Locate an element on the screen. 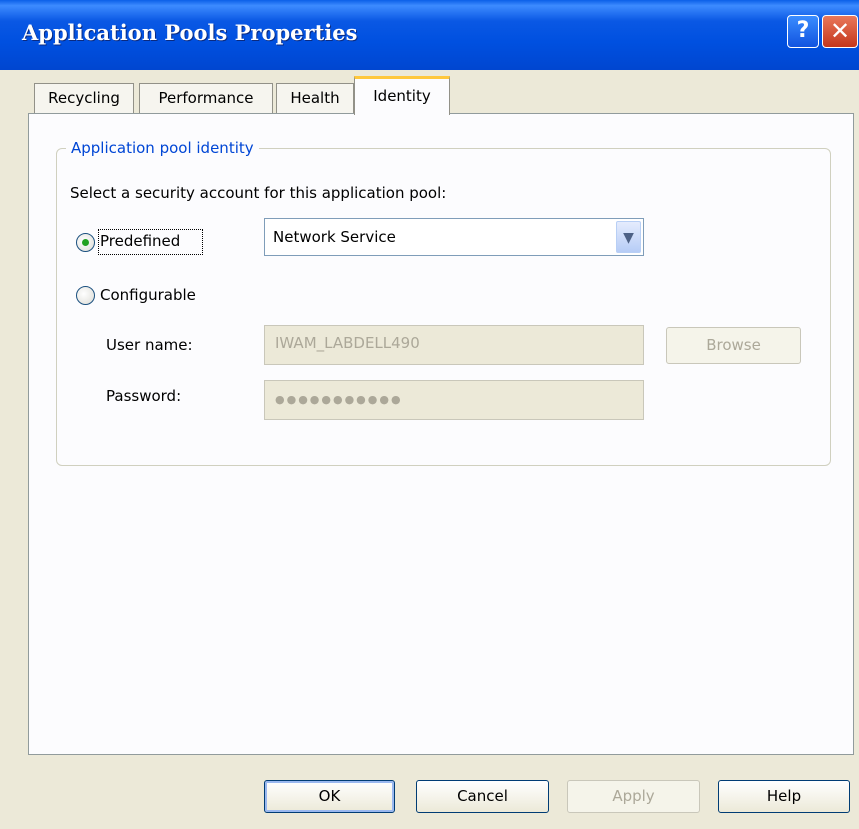 The width and height of the screenshot is (859, 829). radio-selected-dot is located at coordinates (85, 242).